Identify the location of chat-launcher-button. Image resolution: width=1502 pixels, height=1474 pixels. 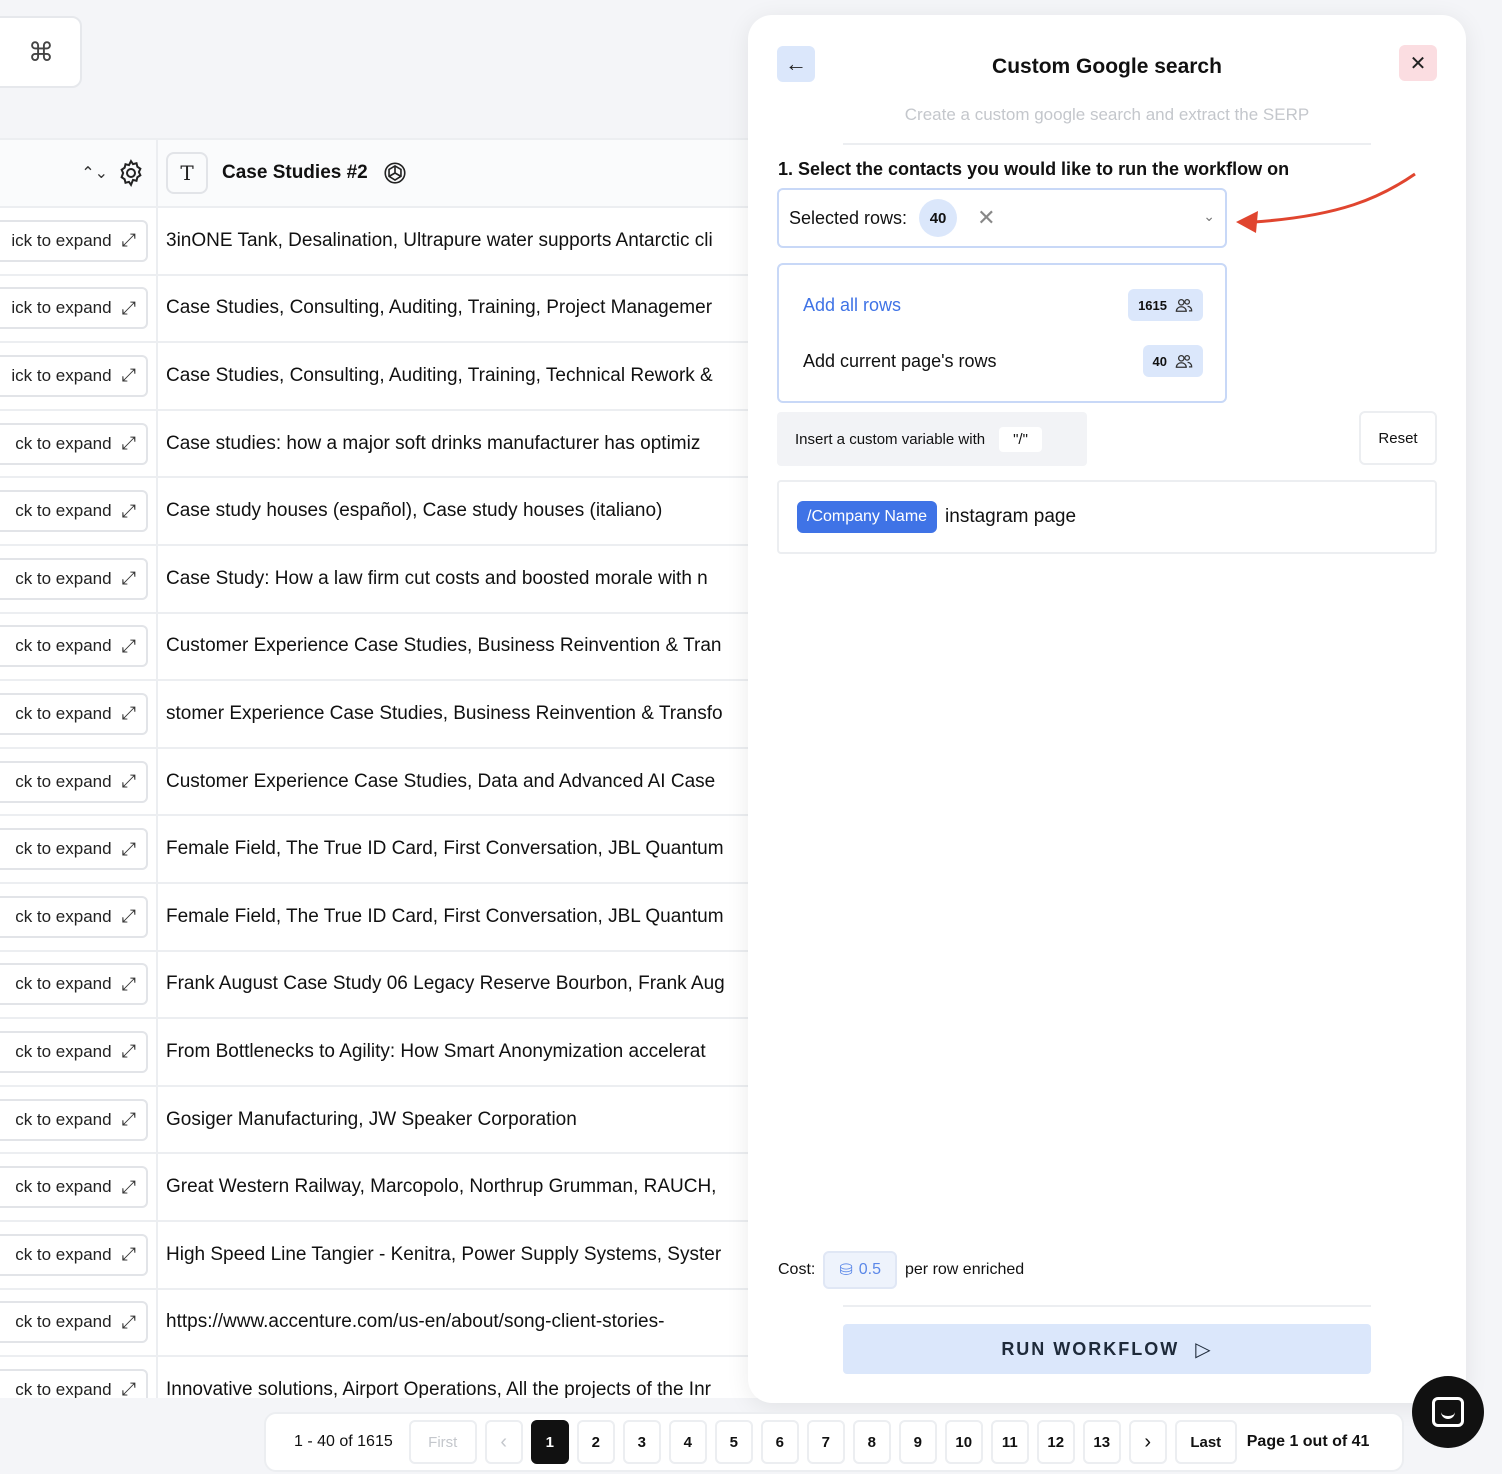
(1448, 1412).